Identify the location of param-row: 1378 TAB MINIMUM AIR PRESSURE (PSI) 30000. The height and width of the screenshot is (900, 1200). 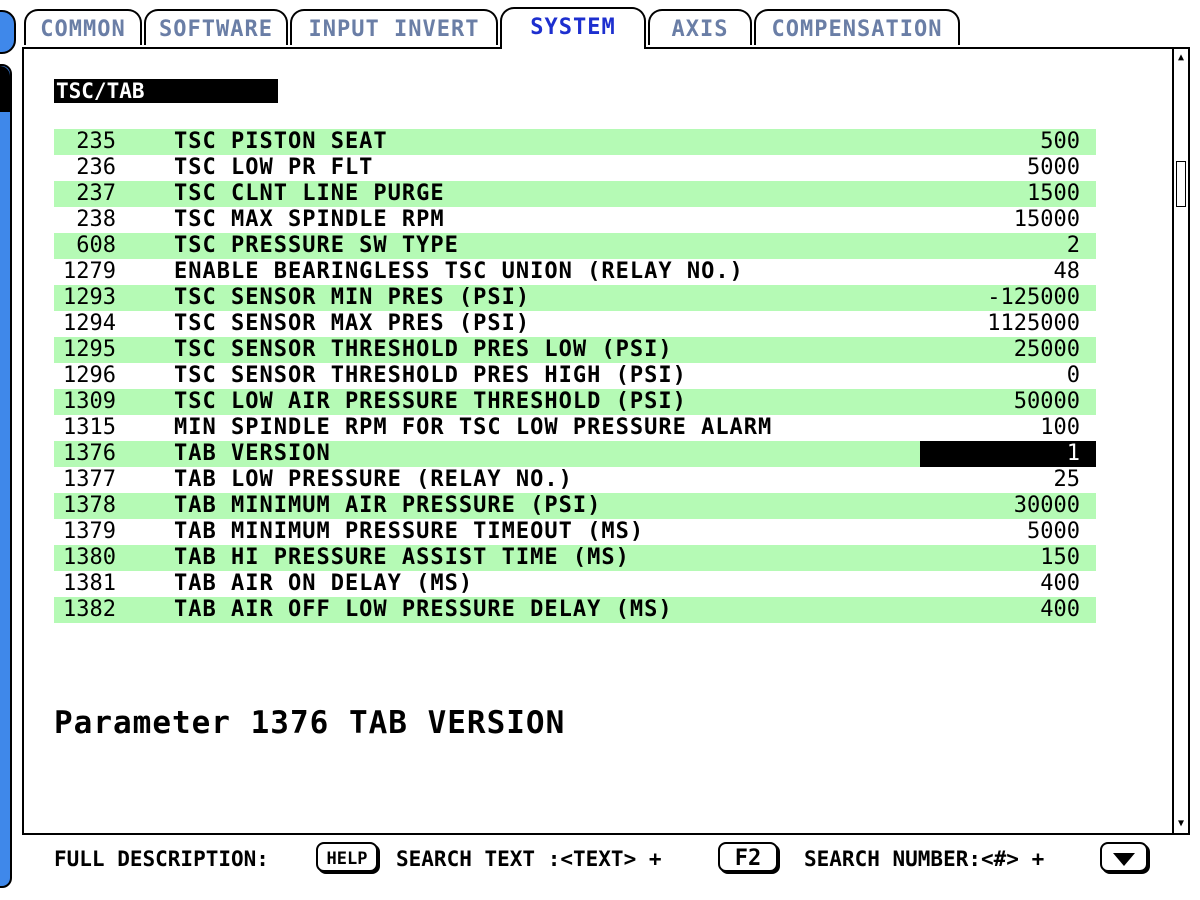
(575, 506).